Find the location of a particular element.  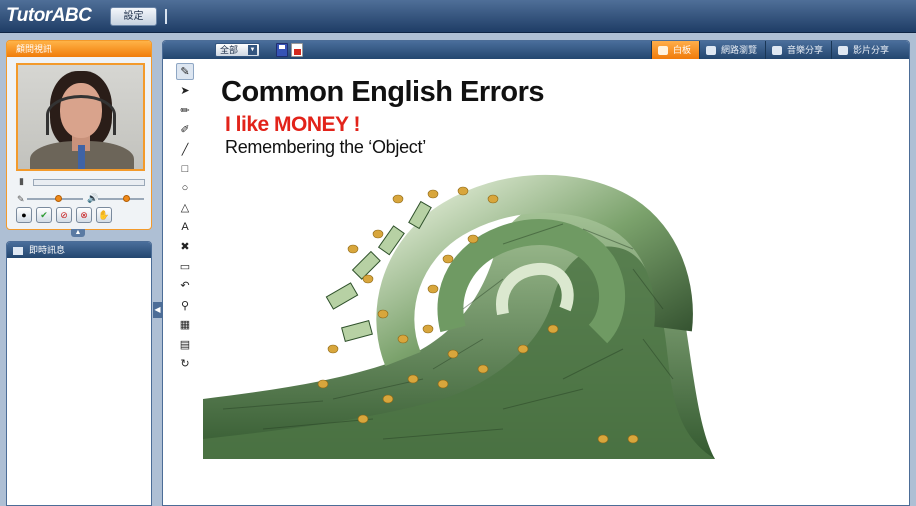

microphone-icon: ✎ is located at coordinates (21, 199).